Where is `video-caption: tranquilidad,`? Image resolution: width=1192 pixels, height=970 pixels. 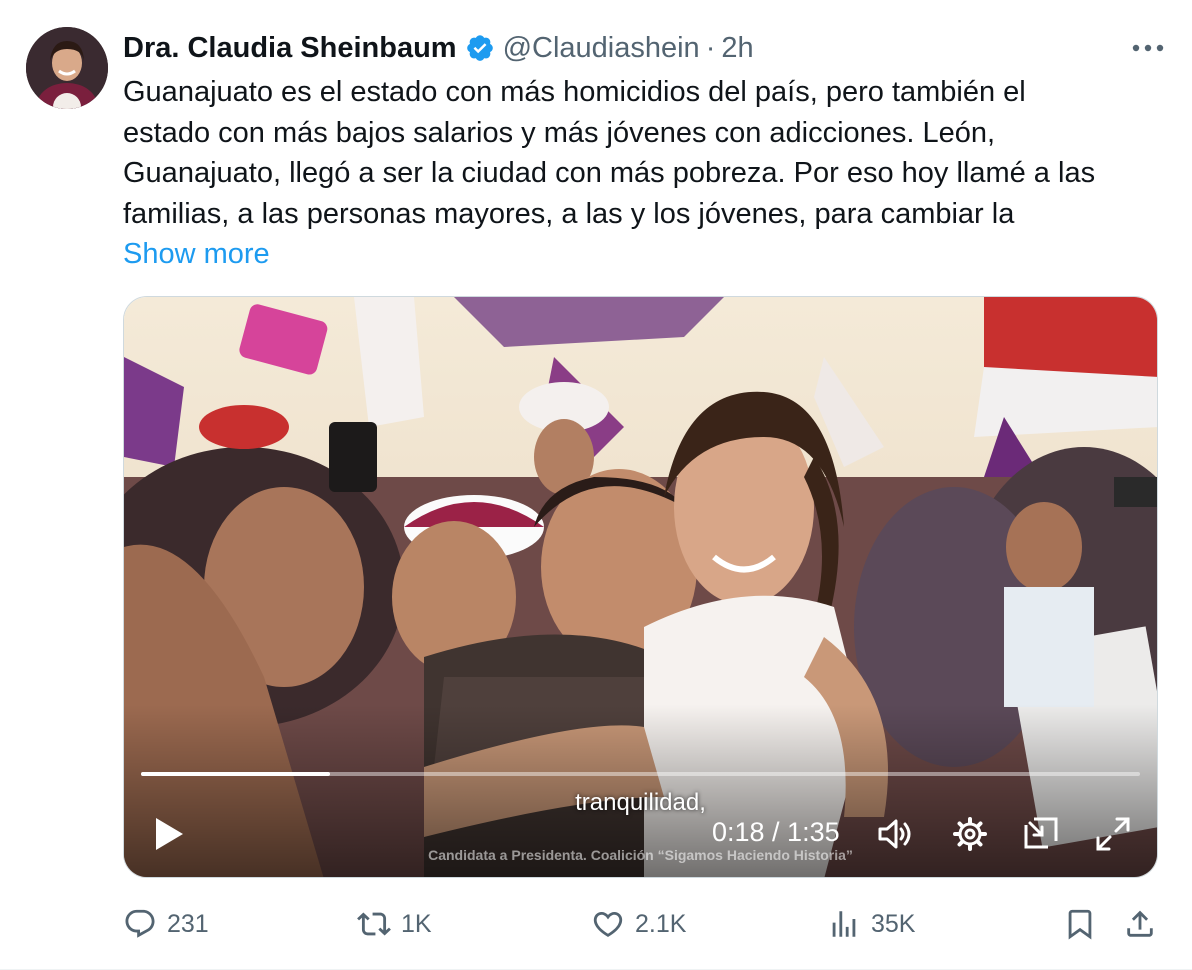
video-caption: tranquilidad, is located at coordinates (640, 802).